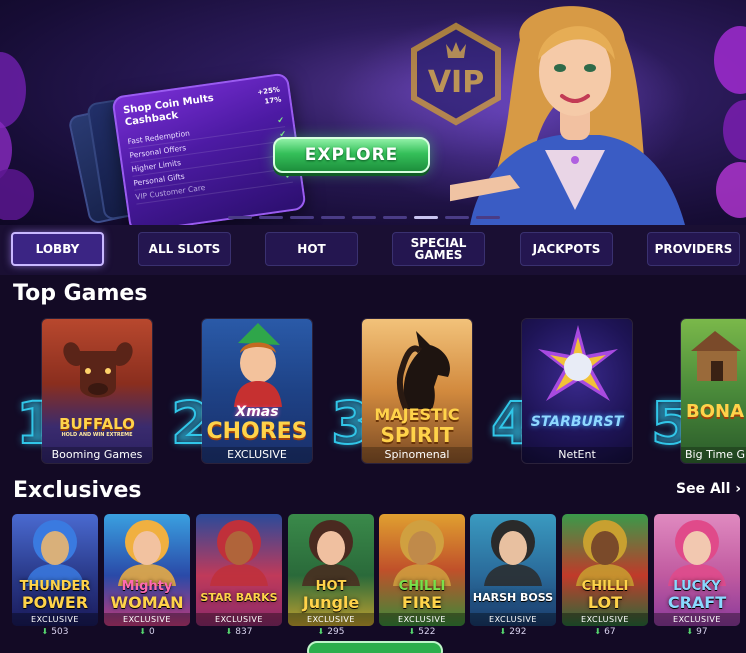  What do you see at coordinates (55, 602) in the screenshot?
I see `game-logo-line2: POWER` at bounding box center [55, 602].